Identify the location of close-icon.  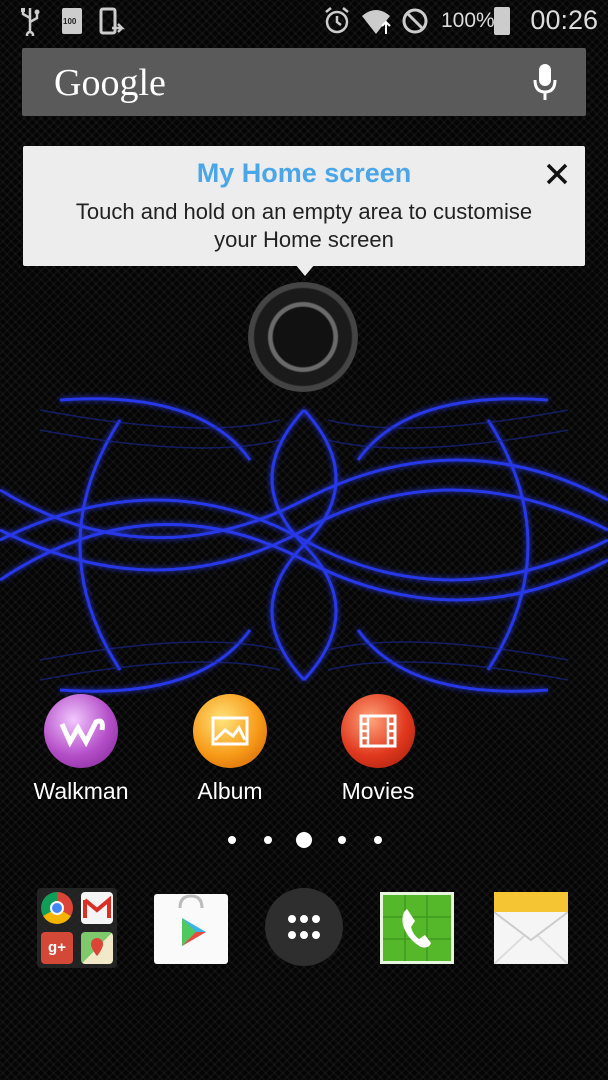
(557, 174).